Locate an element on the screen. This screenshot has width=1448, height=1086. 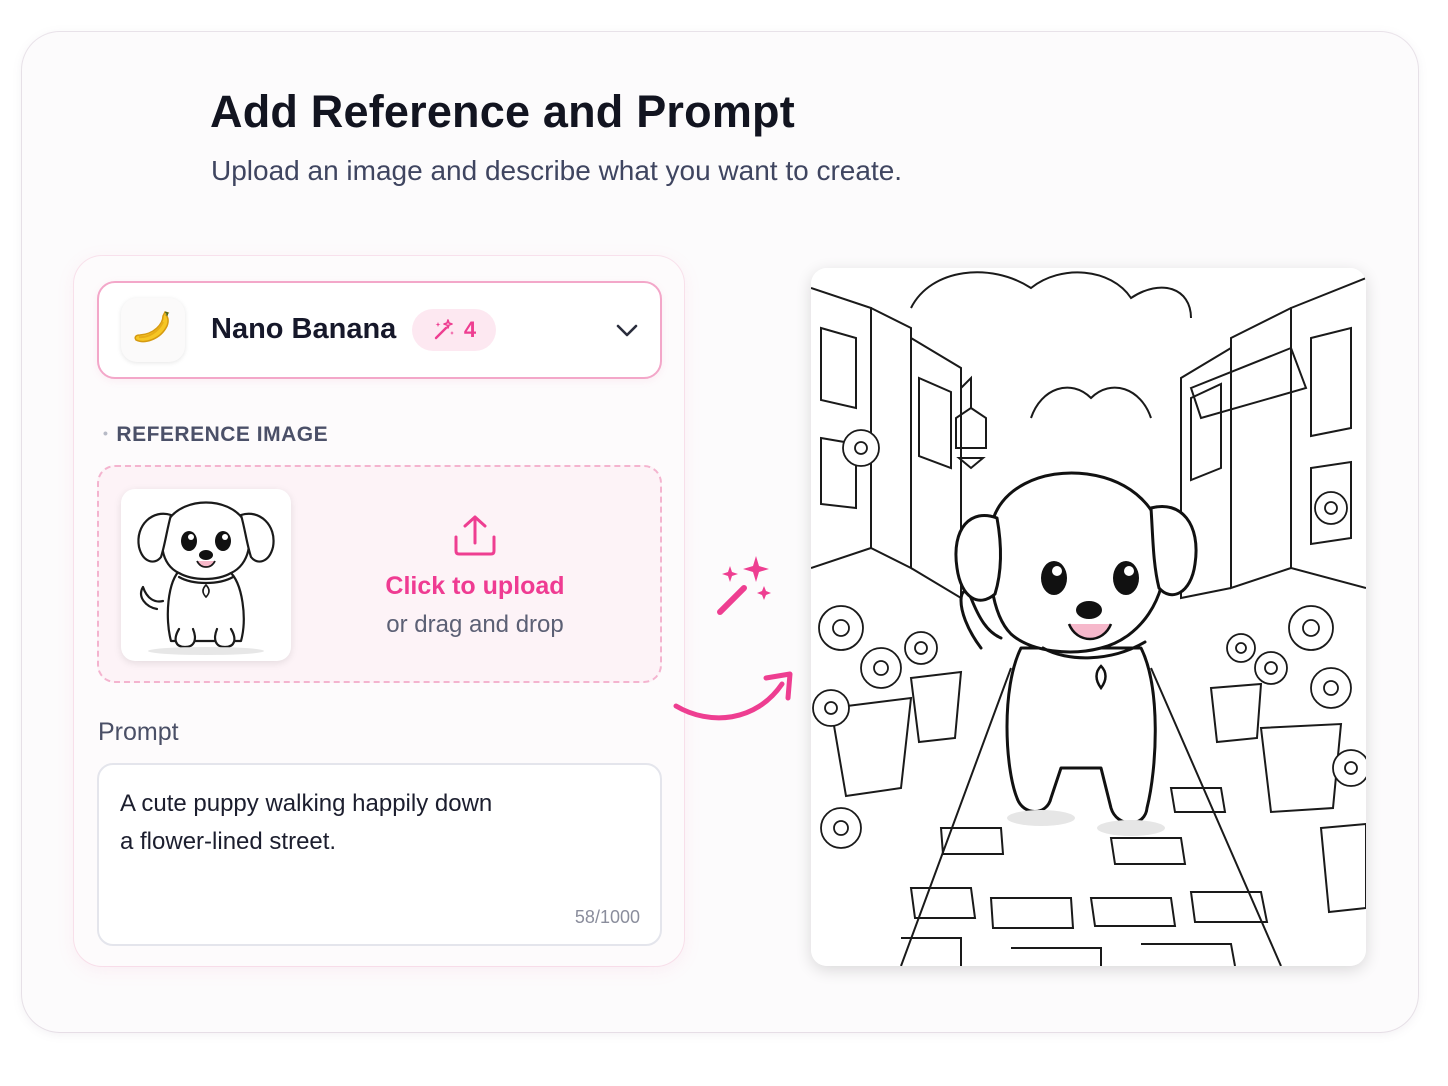
model-name: Nano Banana is located at coordinates (304, 329).